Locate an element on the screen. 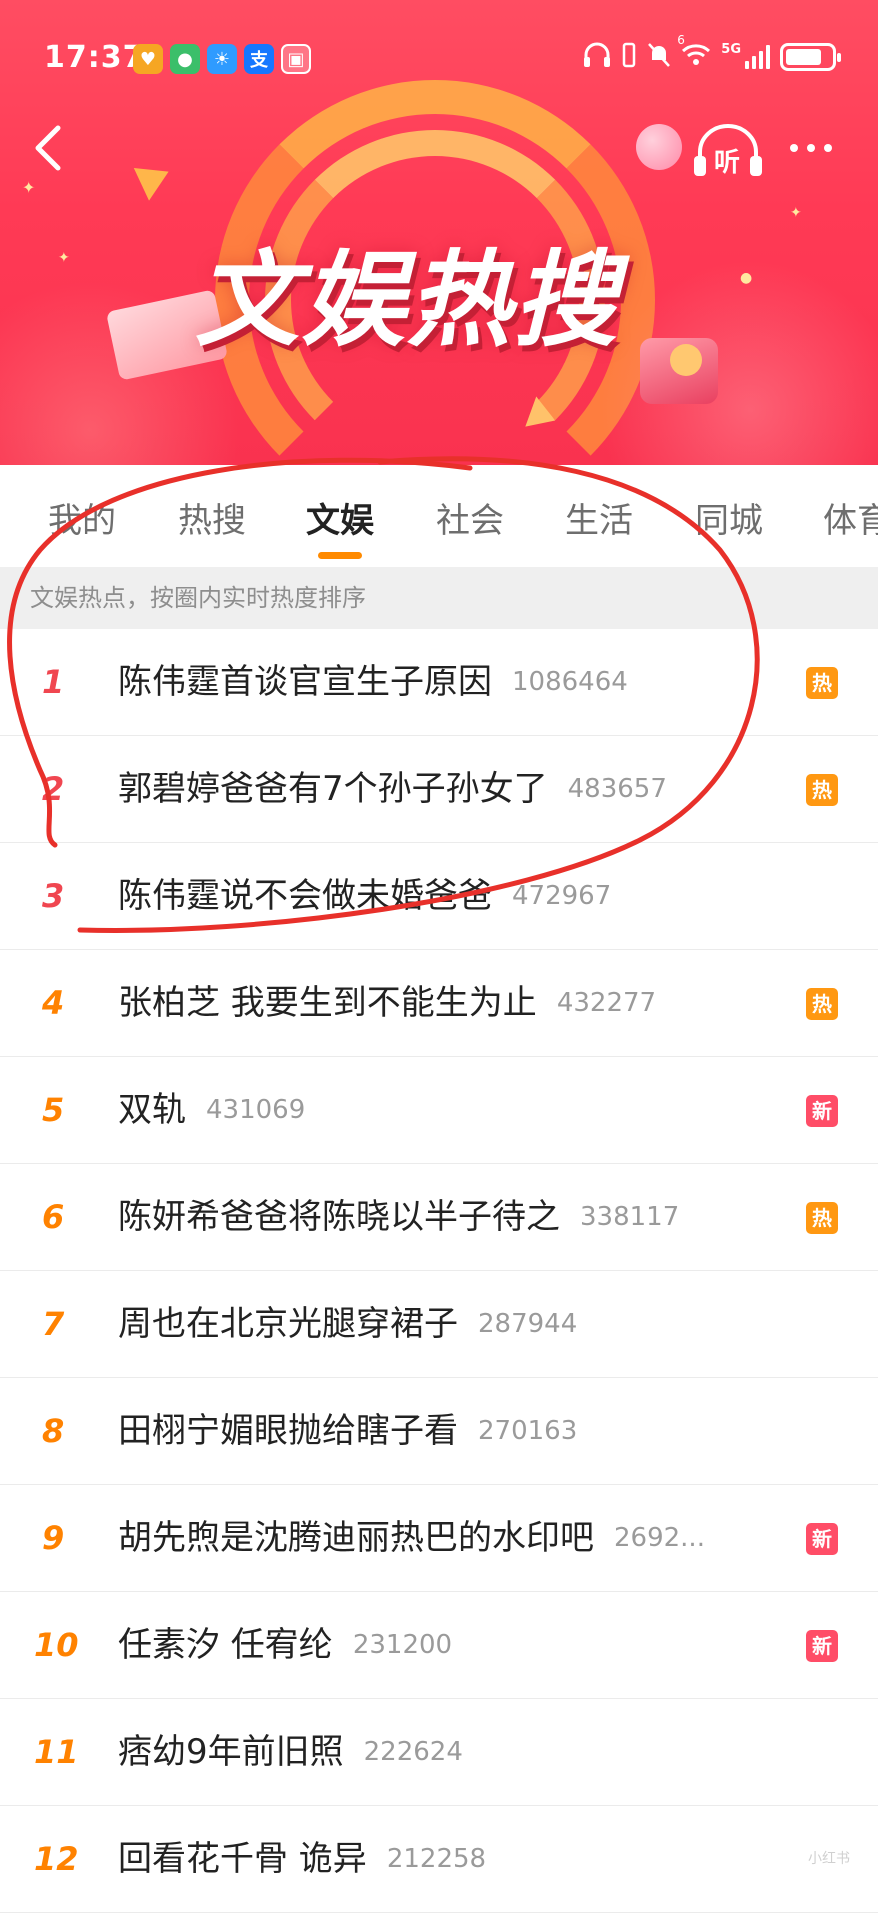  sparkle-icon: ● is located at coordinates (746, 278).